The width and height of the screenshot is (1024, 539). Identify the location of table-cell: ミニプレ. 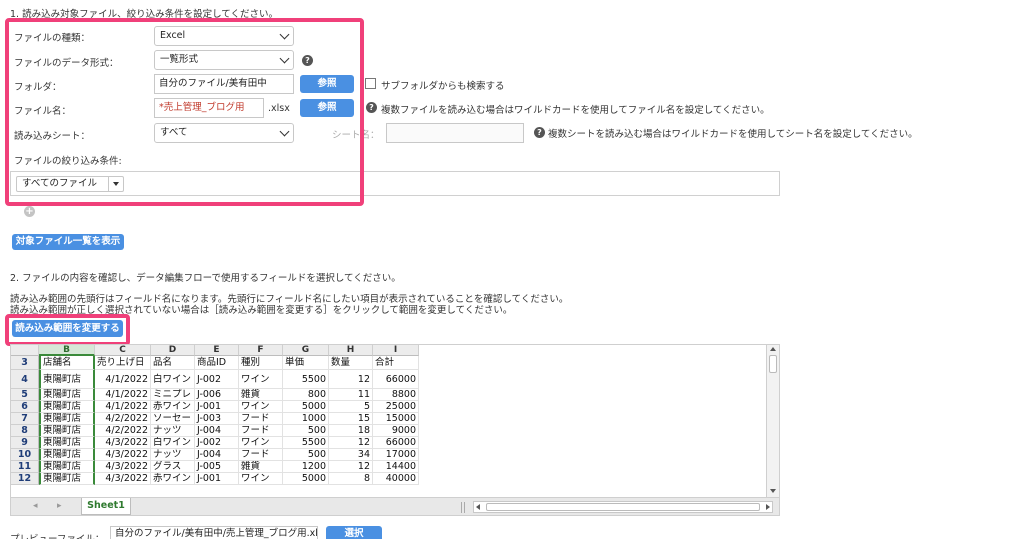
(173, 395).